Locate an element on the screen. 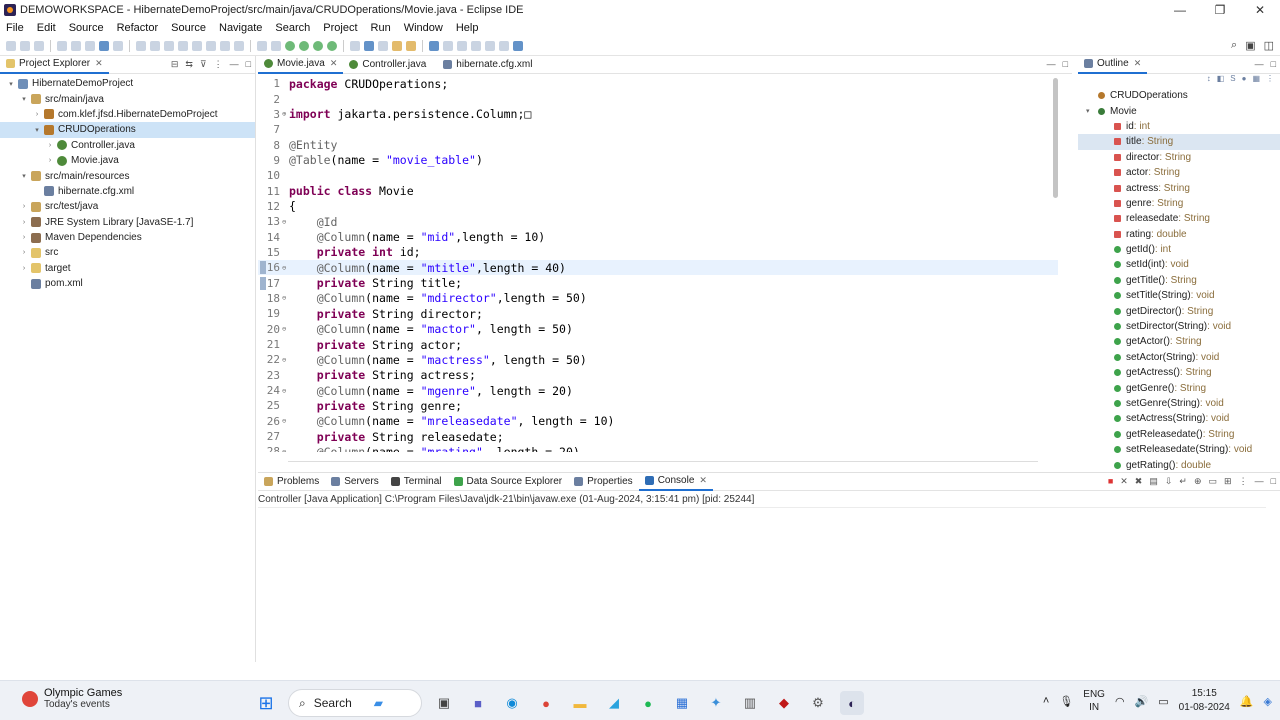  external-tools-icon is located at coordinates (332, 45).